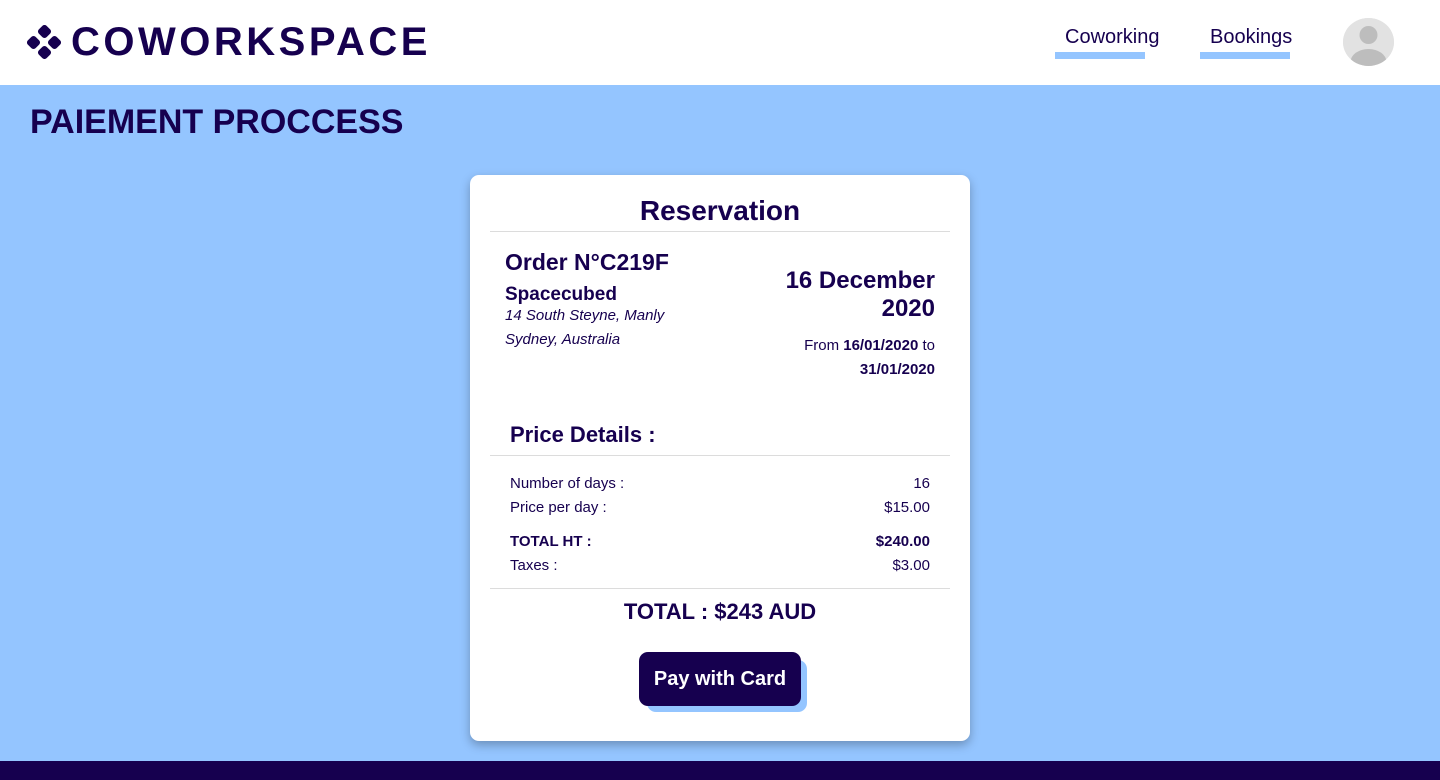 The height and width of the screenshot is (780, 1440). Describe the element at coordinates (720, 509) in the screenshot. I see `price-row-per-day: Price per day : $15.00` at that location.